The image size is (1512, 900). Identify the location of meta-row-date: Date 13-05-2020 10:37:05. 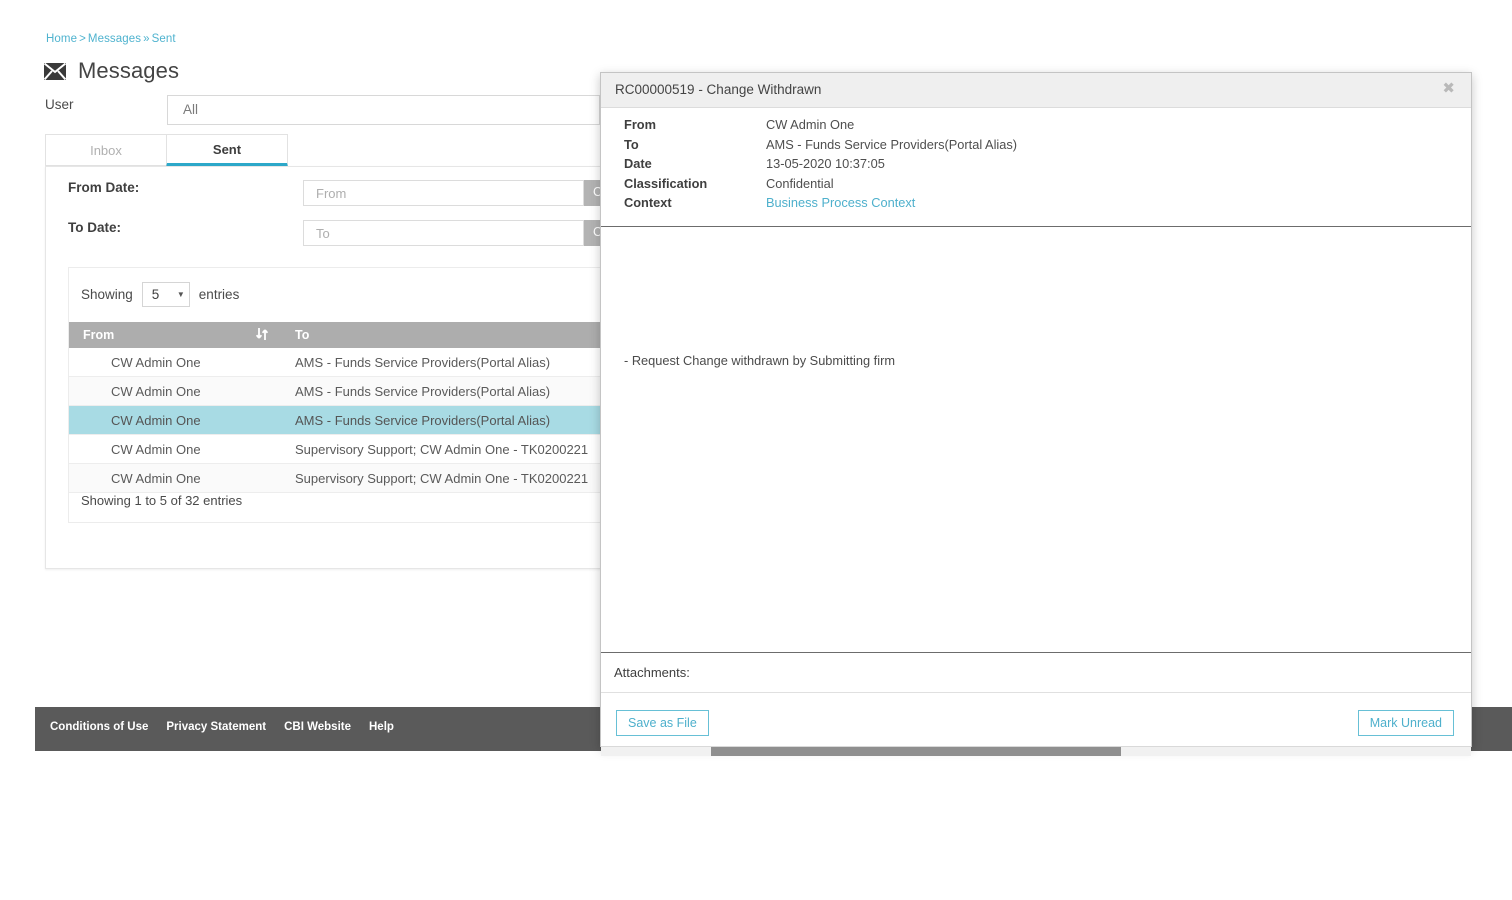
(820, 164).